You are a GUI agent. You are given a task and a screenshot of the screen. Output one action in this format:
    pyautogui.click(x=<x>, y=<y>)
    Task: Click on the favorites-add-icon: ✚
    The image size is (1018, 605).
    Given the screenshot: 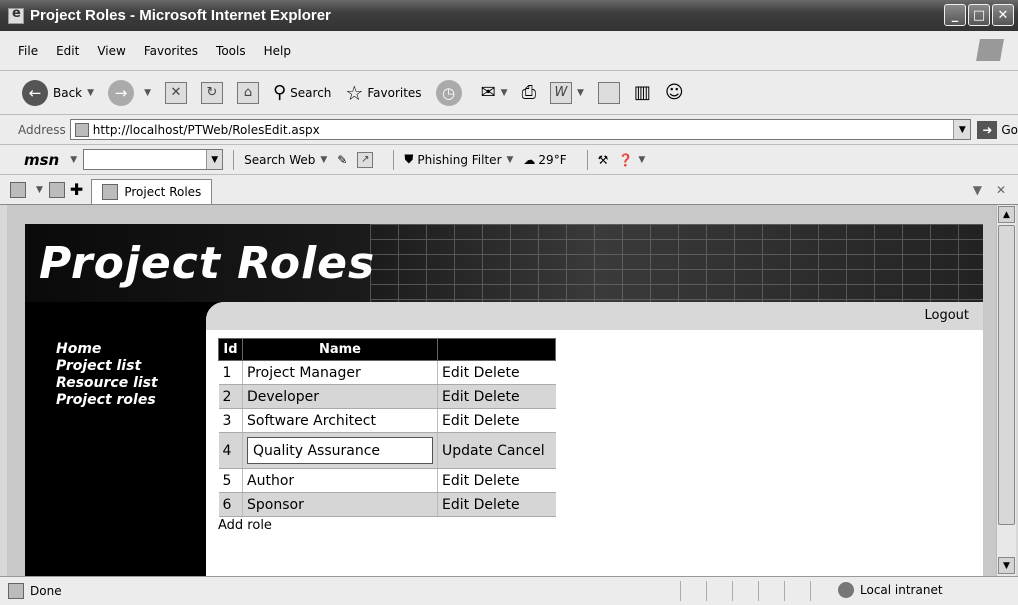 What is the action you would take?
    pyautogui.click(x=76, y=189)
    